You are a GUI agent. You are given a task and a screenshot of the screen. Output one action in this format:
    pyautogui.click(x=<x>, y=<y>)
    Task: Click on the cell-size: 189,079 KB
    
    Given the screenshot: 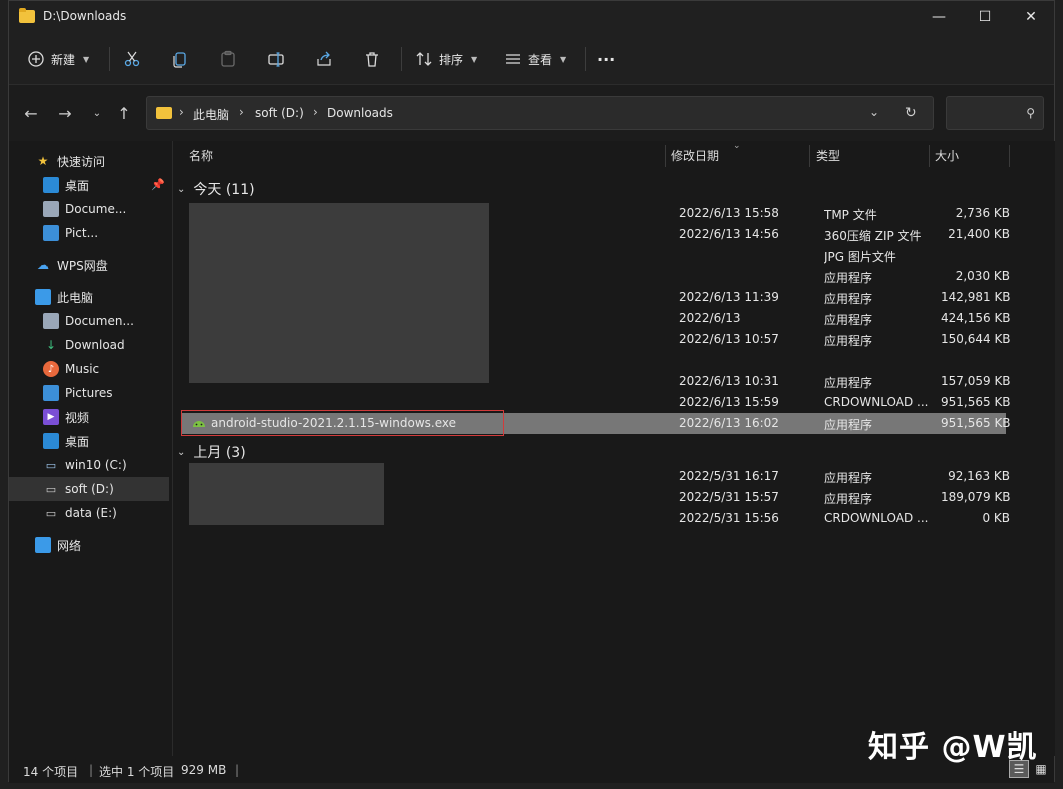 What is the action you would take?
    pyautogui.click(x=975, y=497)
    